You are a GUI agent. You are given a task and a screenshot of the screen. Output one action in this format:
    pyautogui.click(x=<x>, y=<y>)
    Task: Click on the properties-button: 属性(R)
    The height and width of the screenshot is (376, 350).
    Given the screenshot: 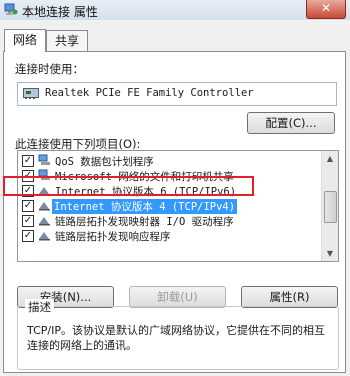 What is the action you would take?
    pyautogui.click(x=289, y=297)
    